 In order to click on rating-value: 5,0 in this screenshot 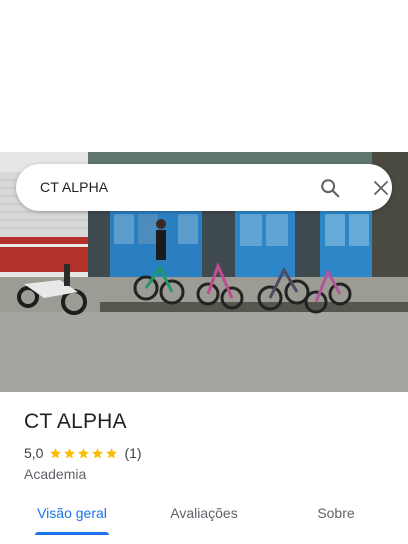, I will do `click(34, 453)`.